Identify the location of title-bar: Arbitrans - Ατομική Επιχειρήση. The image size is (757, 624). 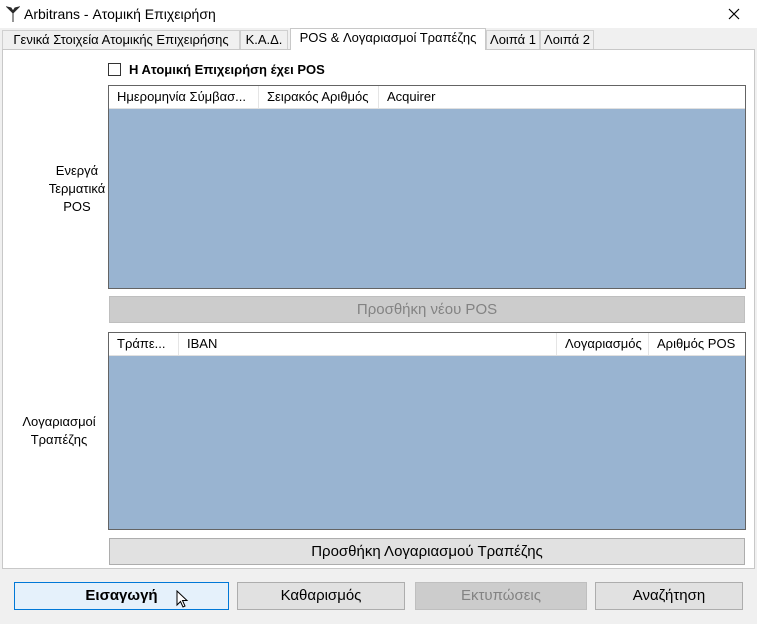
(378, 14).